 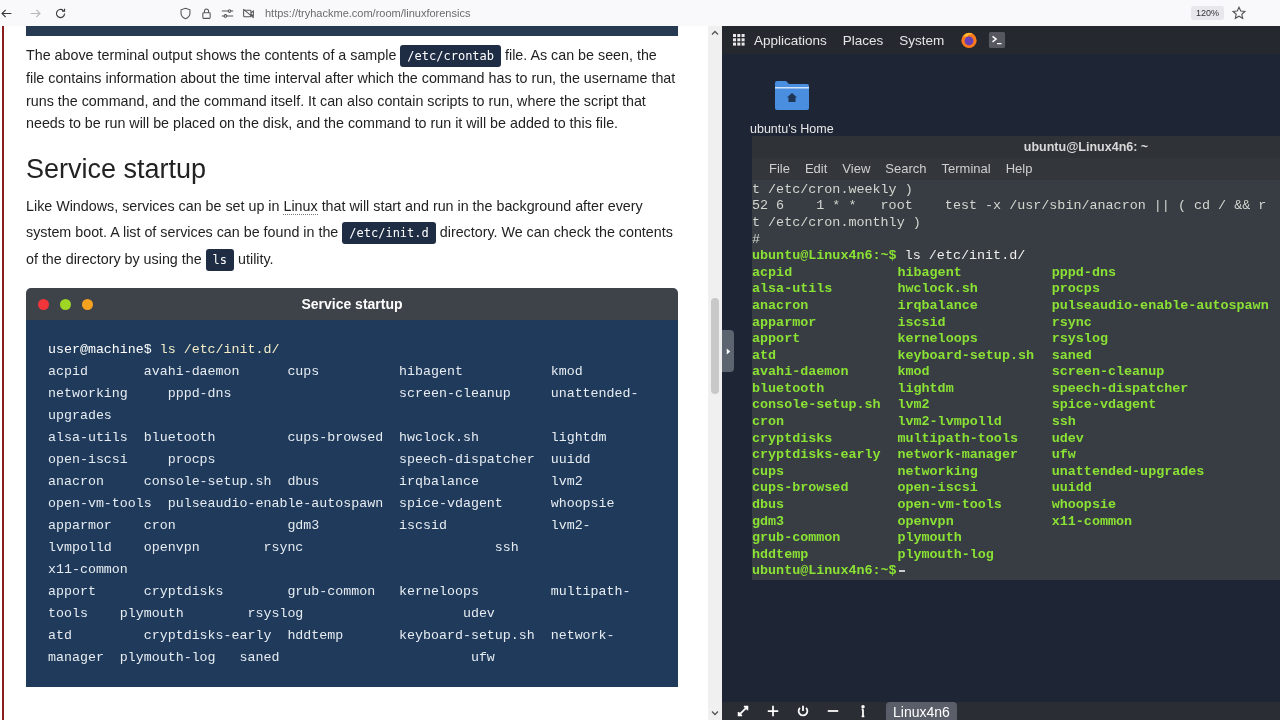 I want to click on directory-entry: cron, so click(x=769, y=422).